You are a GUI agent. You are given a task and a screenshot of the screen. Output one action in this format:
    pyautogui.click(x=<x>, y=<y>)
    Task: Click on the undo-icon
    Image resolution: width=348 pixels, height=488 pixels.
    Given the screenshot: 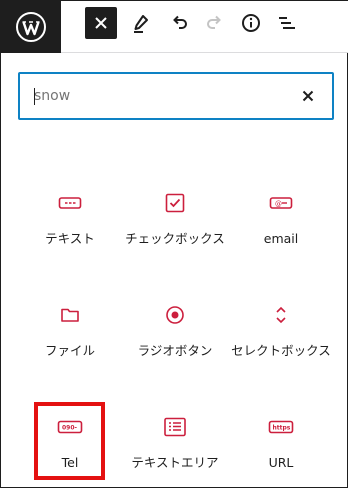 What is the action you would take?
    pyautogui.click(x=180, y=22)
    